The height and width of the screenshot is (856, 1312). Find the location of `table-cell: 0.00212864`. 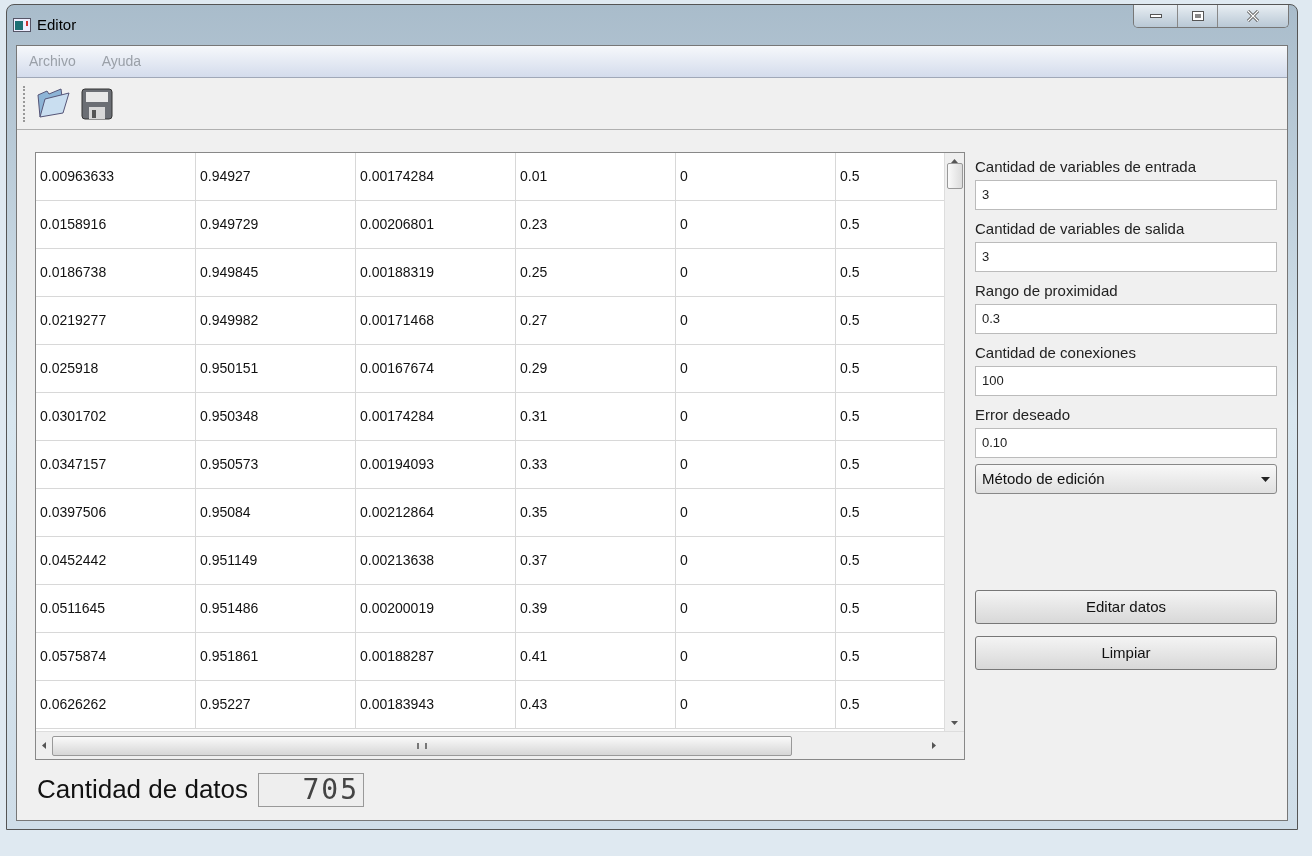

table-cell: 0.00212864 is located at coordinates (436, 513).